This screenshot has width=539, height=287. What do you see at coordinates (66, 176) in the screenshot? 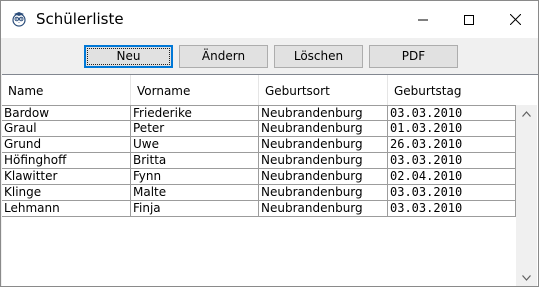
I see `cell-name: Klawitter` at bounding box center [66, 176].